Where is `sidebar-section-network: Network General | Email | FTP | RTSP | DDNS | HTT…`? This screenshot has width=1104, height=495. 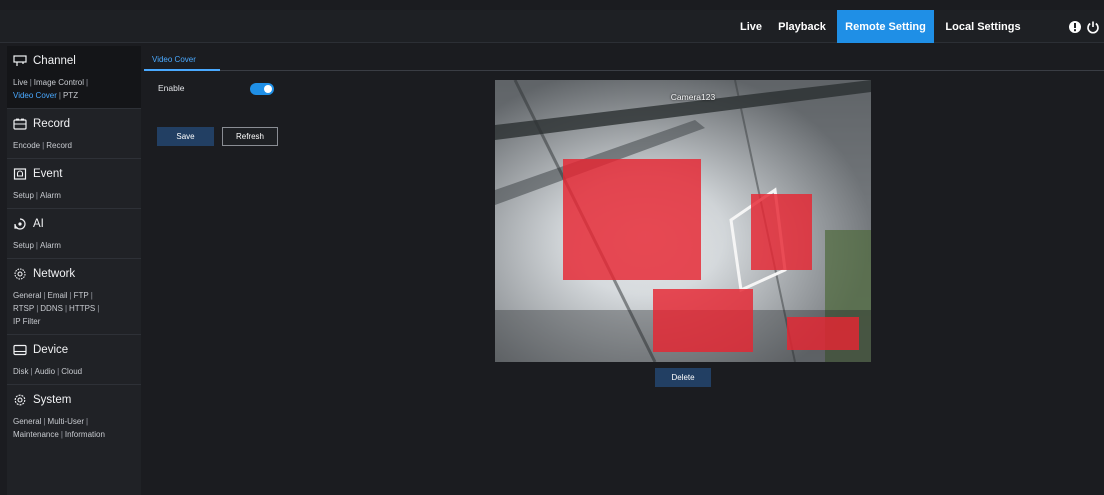 sidebar-section-network: Network General | Email | FTP | RTSP | DDNS | HTT… is located at coordinates (74, 297).